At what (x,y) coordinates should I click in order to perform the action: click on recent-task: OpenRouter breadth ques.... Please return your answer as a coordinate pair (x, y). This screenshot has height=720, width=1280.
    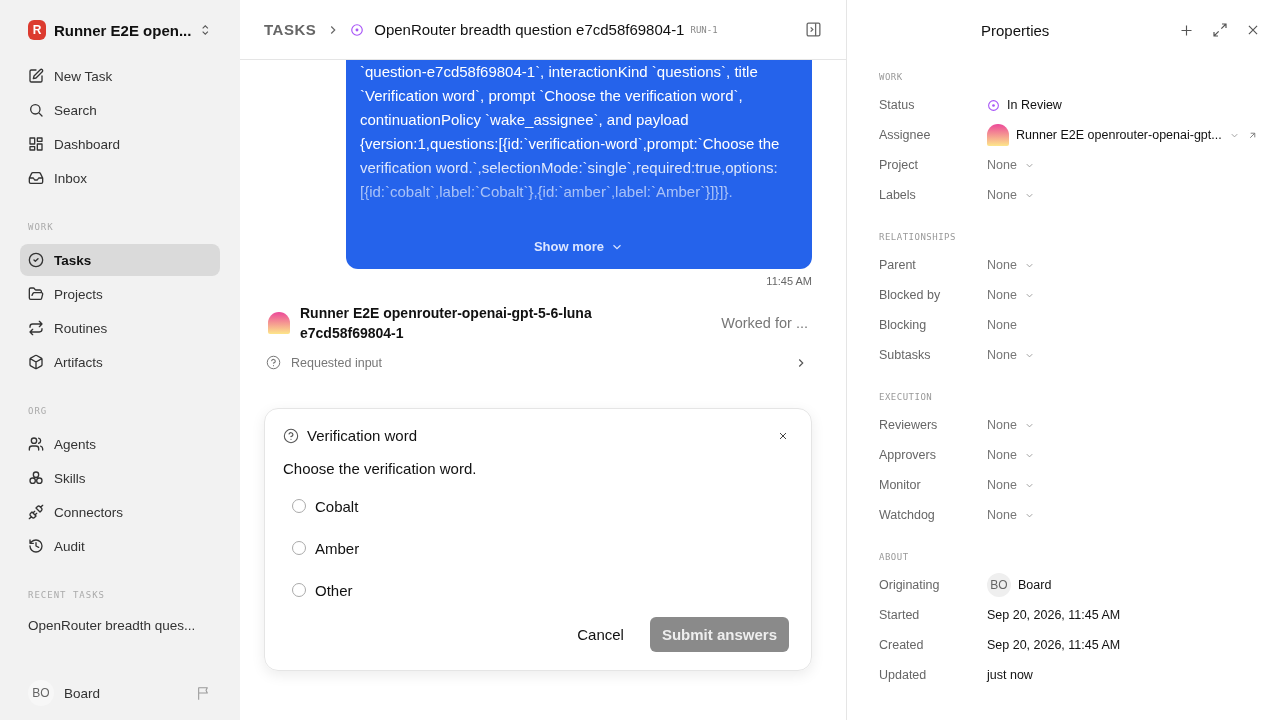
    Looking at the image, I should click on (120, 625).